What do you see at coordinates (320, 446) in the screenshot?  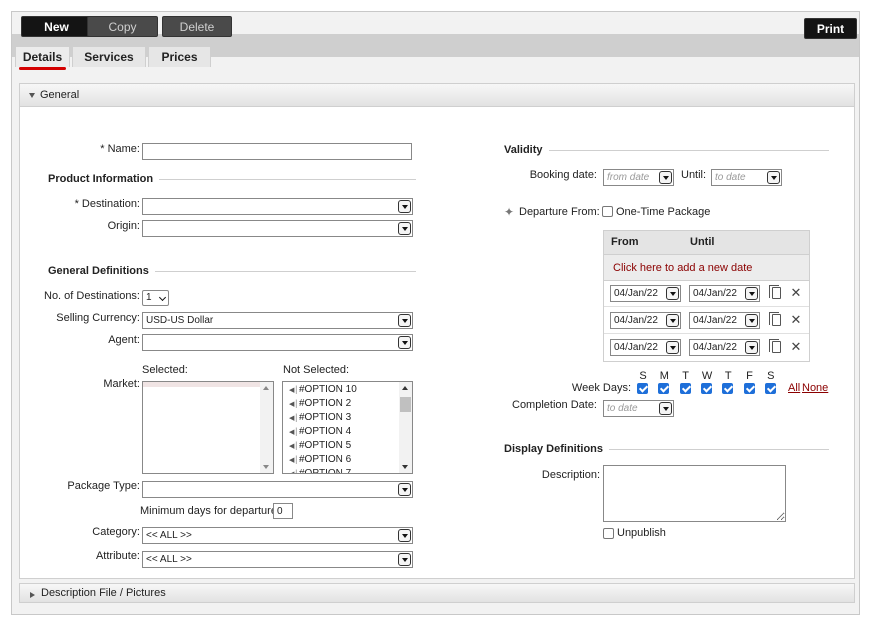 I see `market-option: ◀│#OPTION 5` at bounding box center [320, 446].